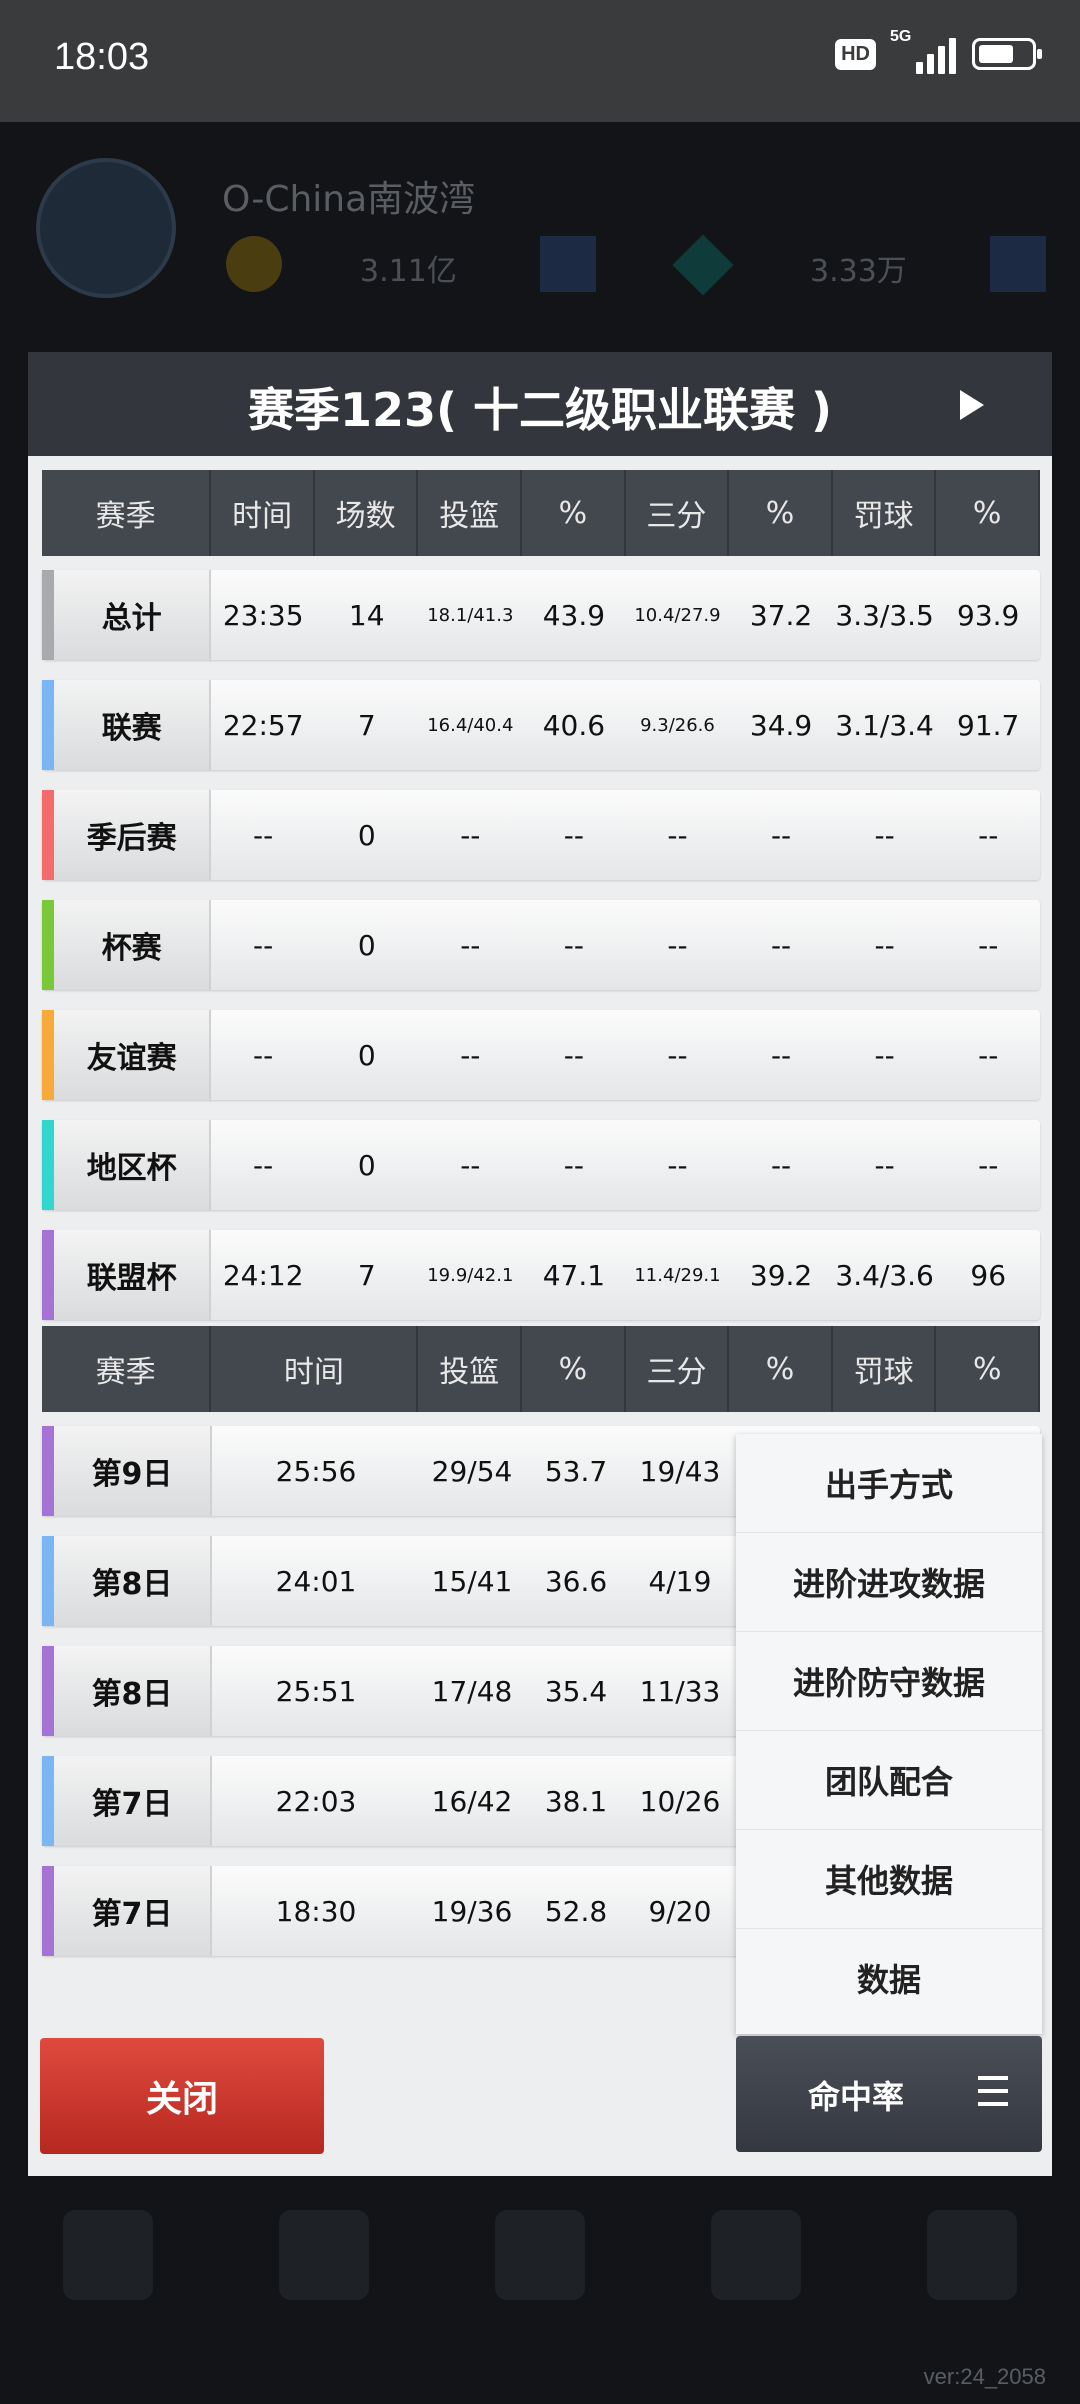 The image size is (1080, 2404). What do you see at coordinates (316, 1801) in the screenshot?
I see `table-cell: 22:03` at bounding box center [316, 1801].